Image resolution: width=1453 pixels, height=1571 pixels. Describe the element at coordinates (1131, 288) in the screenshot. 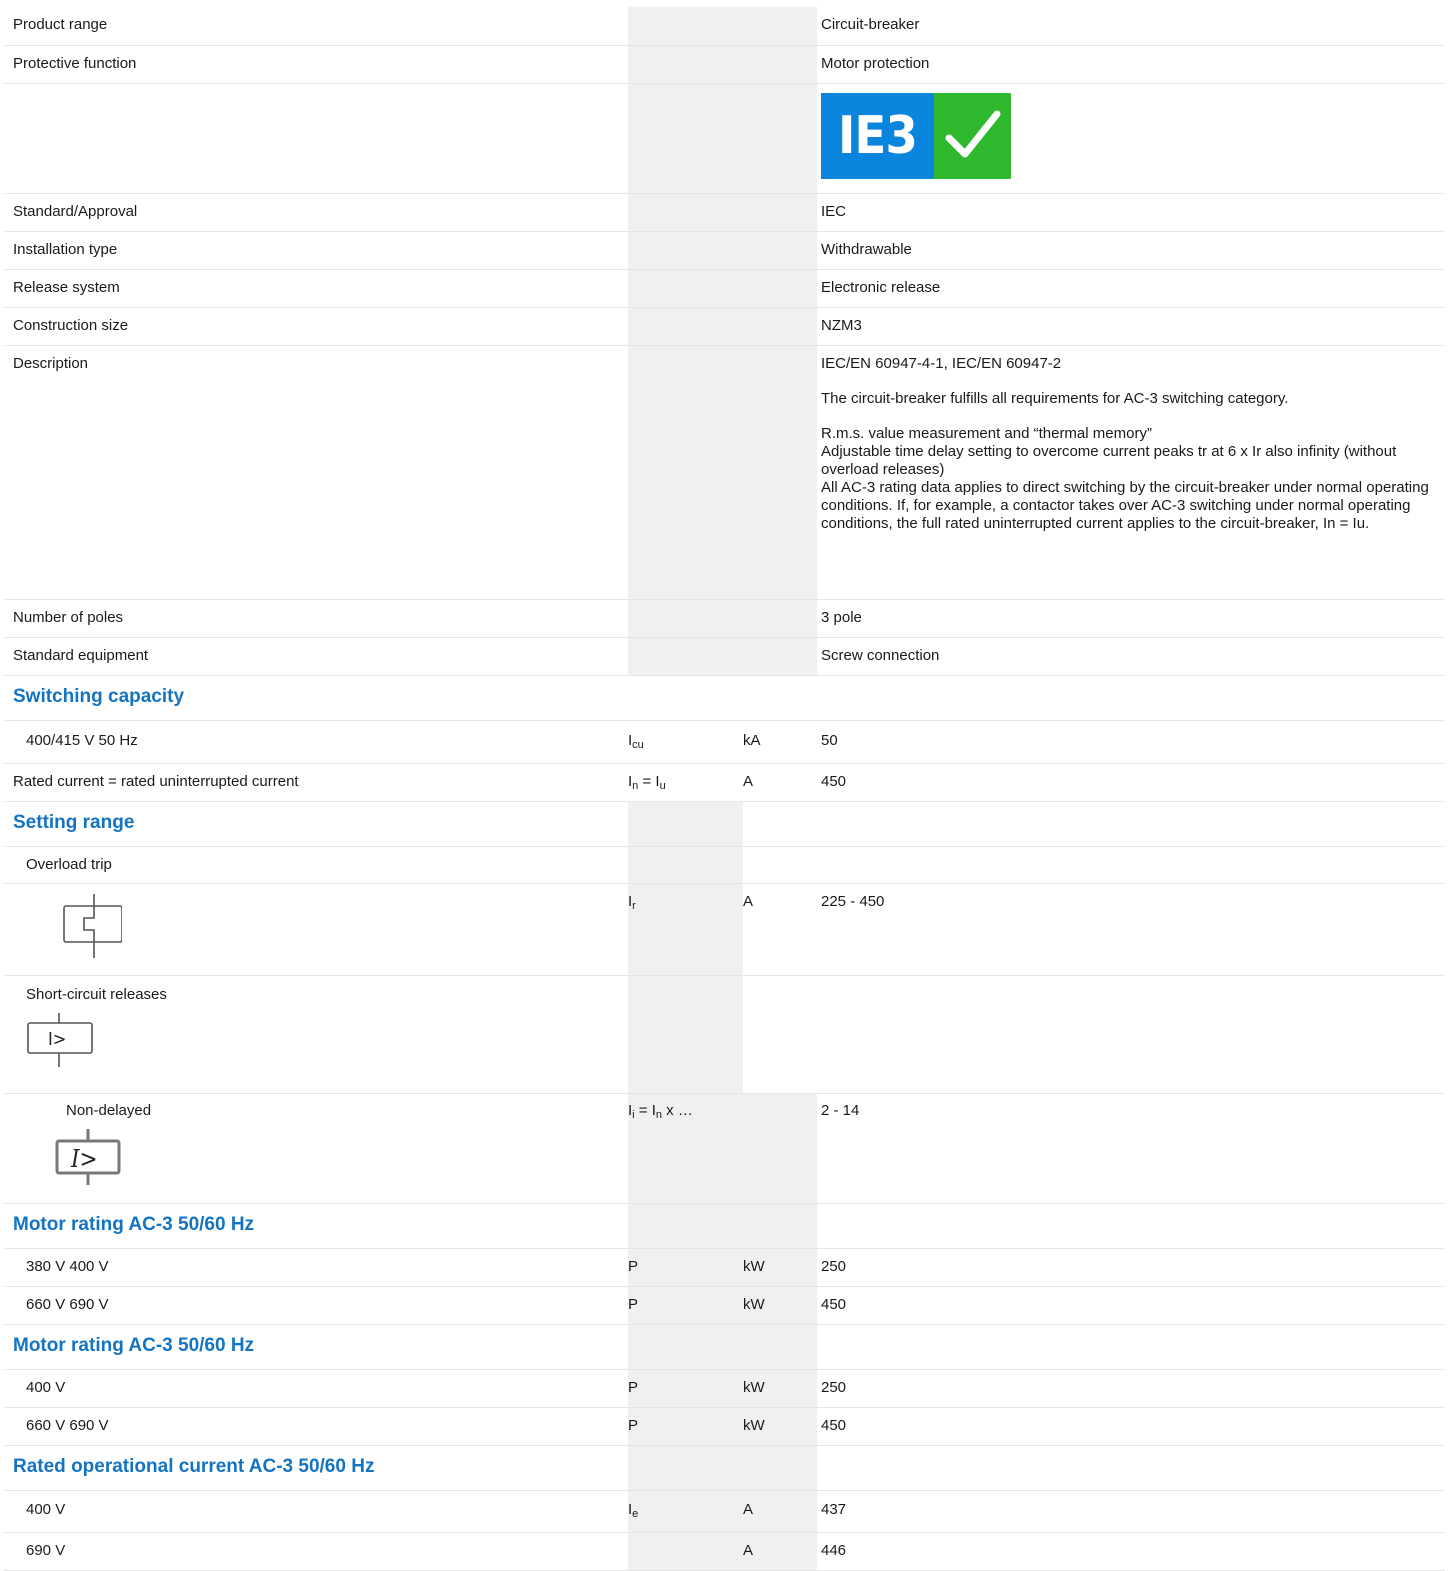

I see `spec-value: Electronic release` at that location.